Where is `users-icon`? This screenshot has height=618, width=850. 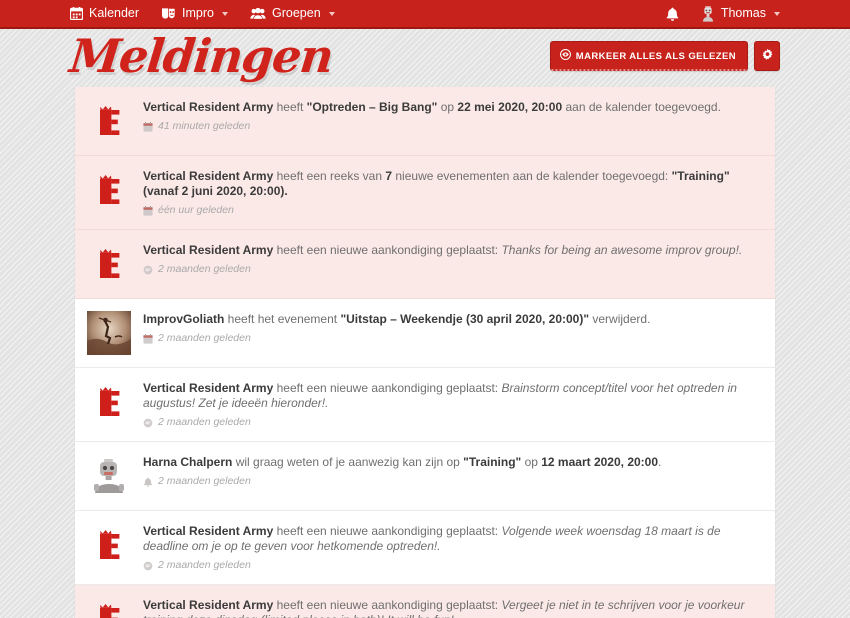 users-icon is located at coordinates (258, 13).